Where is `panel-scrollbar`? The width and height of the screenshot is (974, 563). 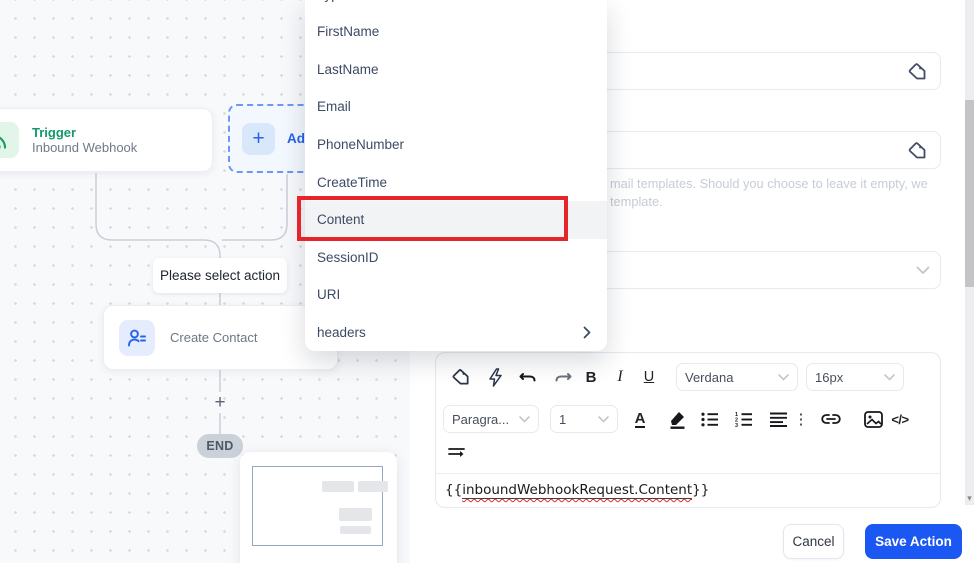
panel-scrollbar is located at coordinates (969, 252).